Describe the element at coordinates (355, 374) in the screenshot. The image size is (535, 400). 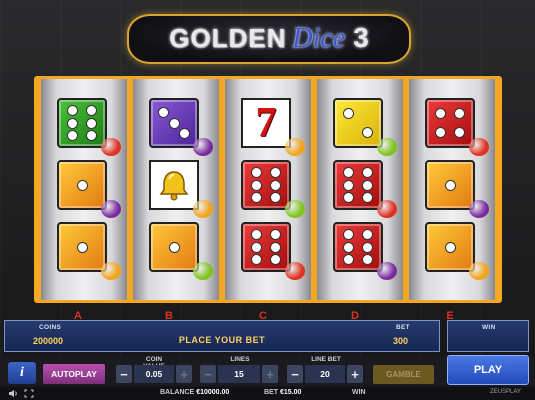
I see `line-bet-plus-button: +` at that location.